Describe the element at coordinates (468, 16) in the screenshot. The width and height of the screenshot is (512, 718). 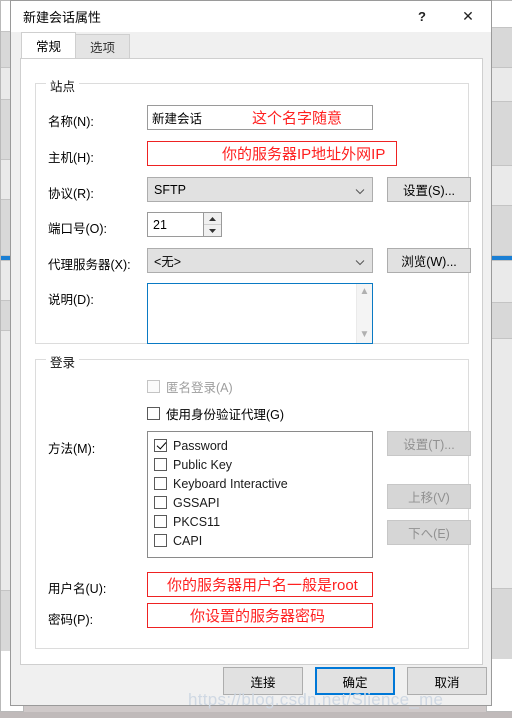
I see `close-icon: ✕` at that location.